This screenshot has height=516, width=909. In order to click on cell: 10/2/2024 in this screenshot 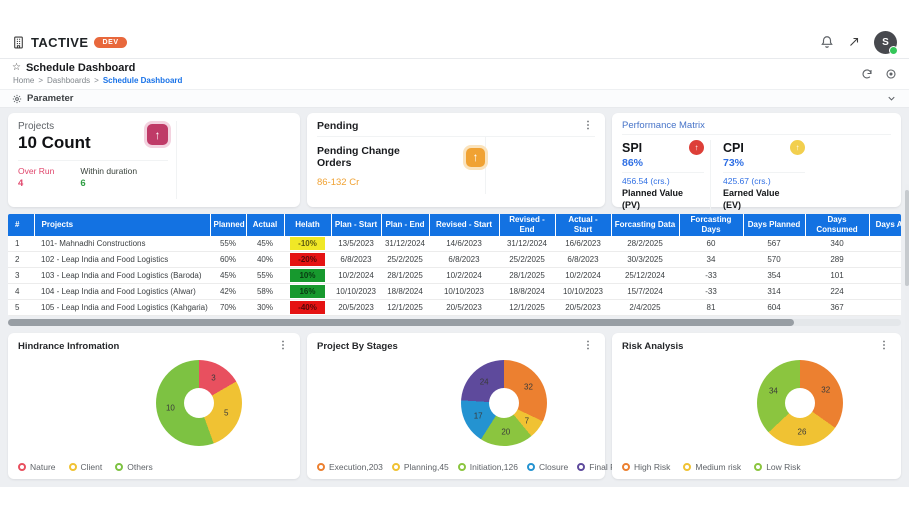, I will do `click(464, 275)`.